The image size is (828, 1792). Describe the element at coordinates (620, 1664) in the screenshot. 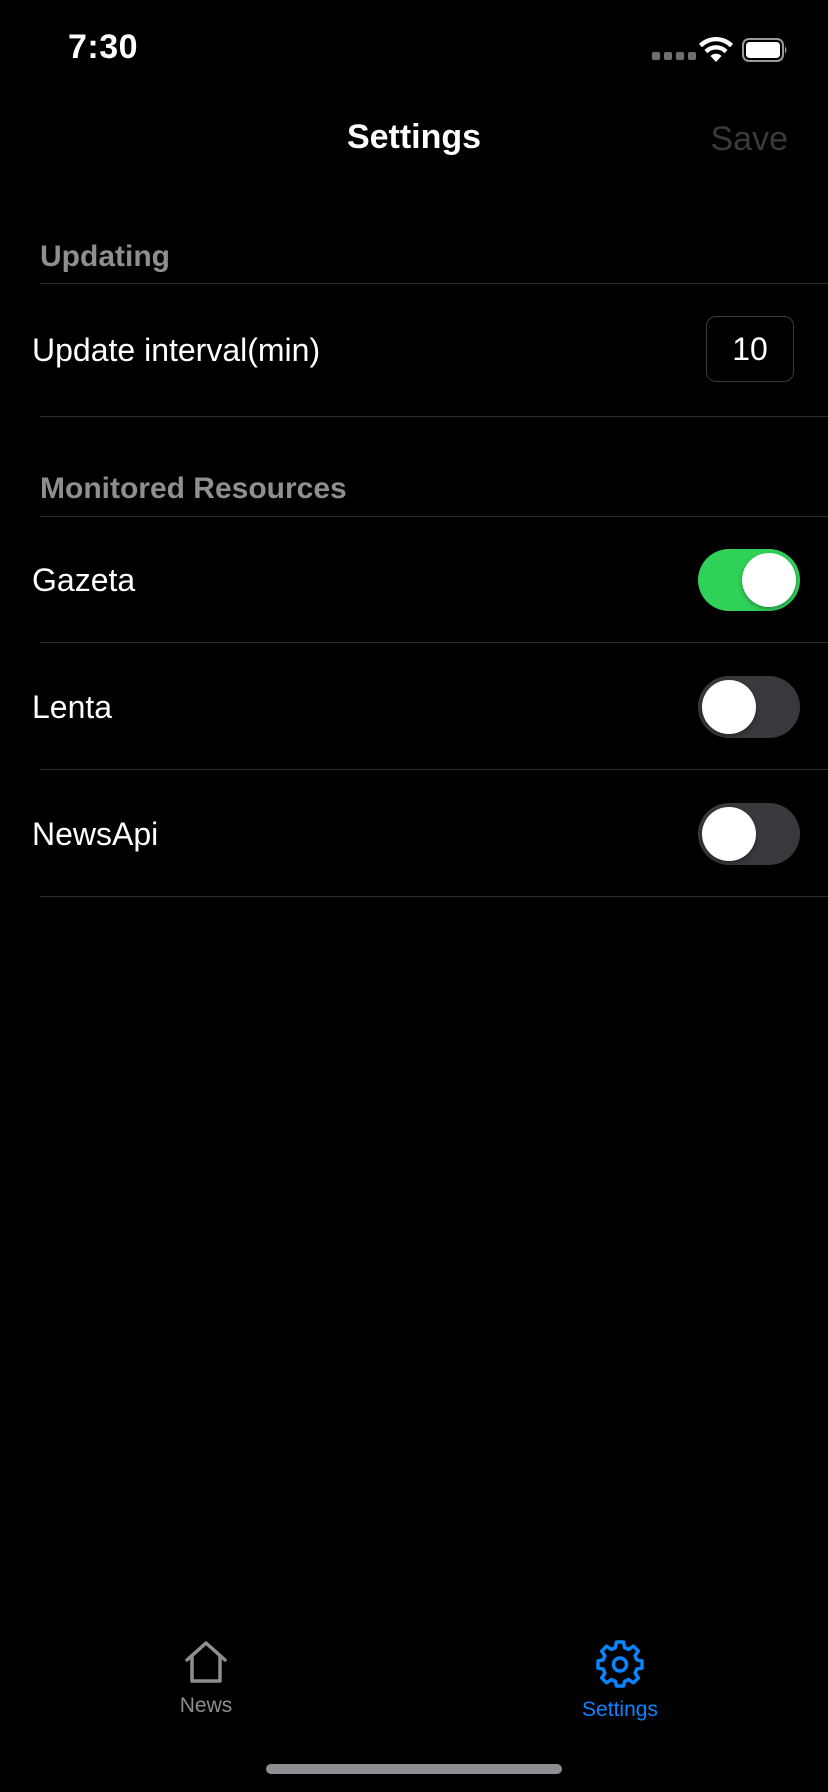

I see `gear-icon` at that location.